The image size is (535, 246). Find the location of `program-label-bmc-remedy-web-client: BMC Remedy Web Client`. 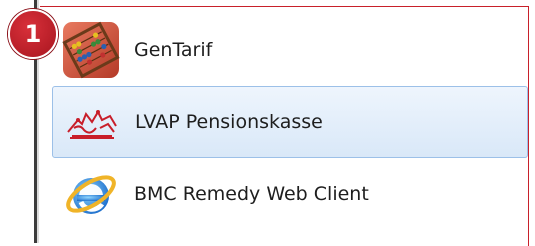

program-label-bmc-remedy-web-client: BMC Remedy Web Client is located at coordinates (251, 194).